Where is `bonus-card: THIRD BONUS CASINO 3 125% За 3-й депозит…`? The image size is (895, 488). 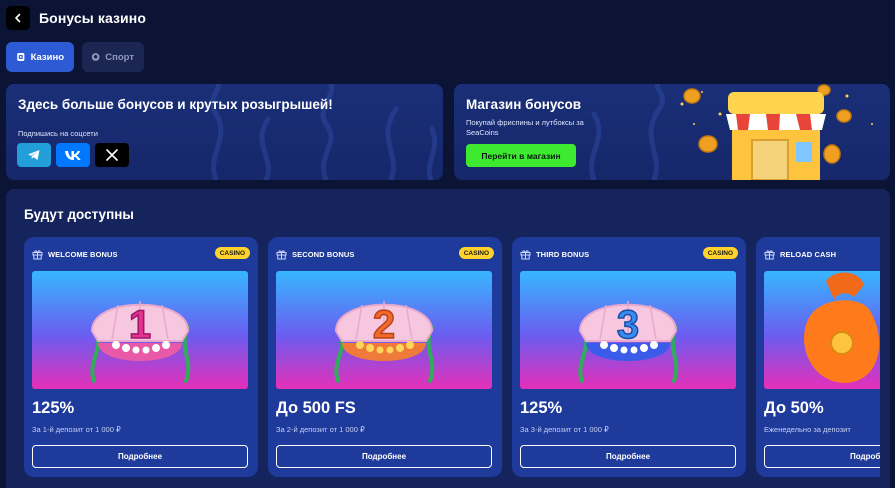
bonus-card: THIRD BONUS CASINO 3 125% За 3-й депозит… is located at coordinates (629, 357).